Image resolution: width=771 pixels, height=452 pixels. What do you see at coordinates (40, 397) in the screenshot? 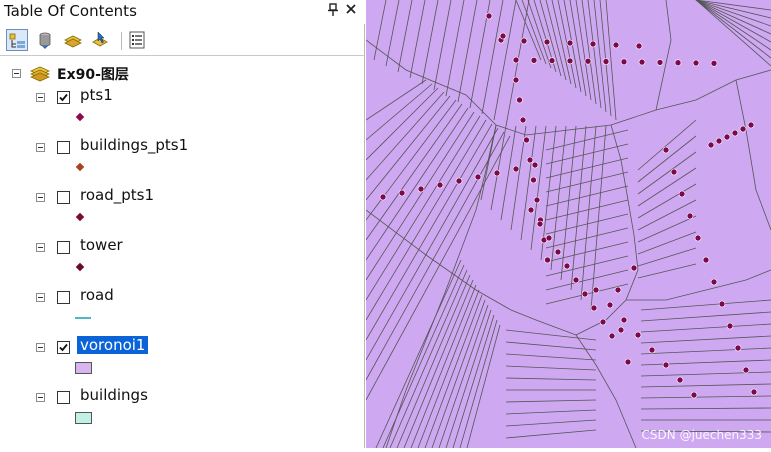
I see `layer-collapse-toggle-buildings` at bounding box center [40, 397].